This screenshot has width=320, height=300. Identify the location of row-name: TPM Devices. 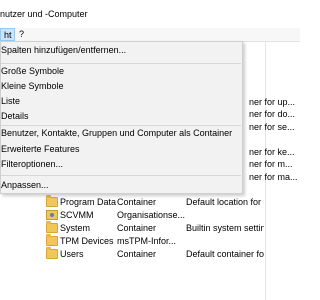
(87, 241).